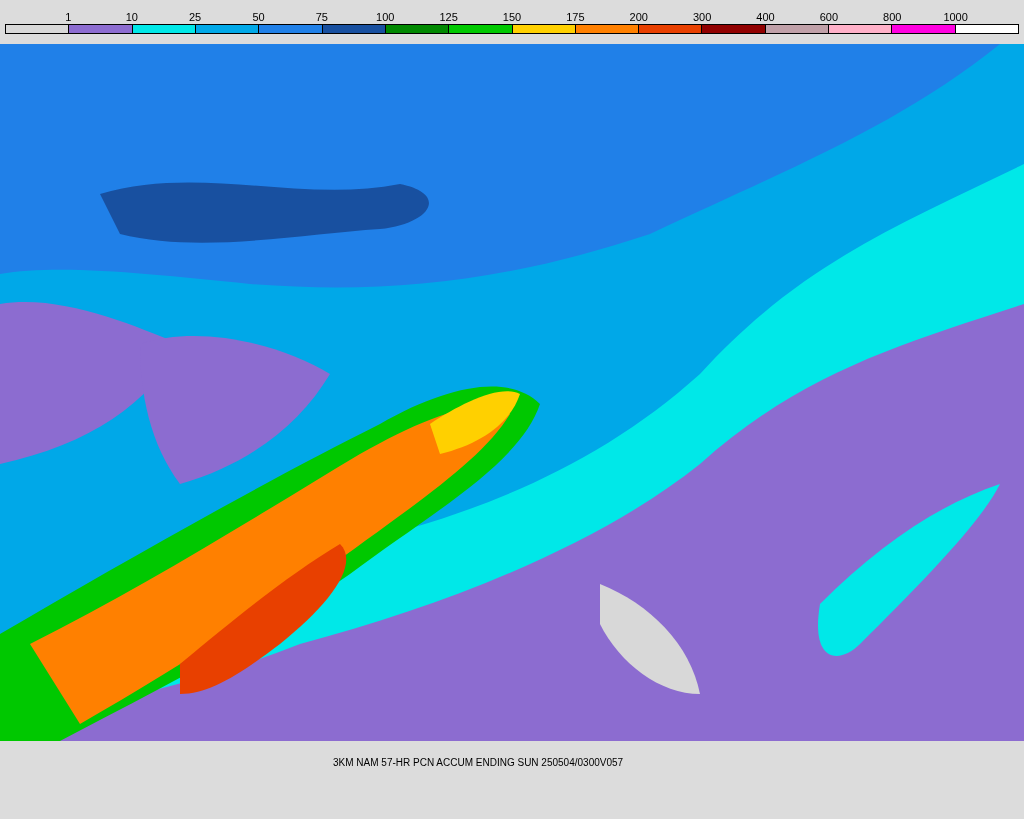  I want to click on legend-label: 300, so click(702, 17).